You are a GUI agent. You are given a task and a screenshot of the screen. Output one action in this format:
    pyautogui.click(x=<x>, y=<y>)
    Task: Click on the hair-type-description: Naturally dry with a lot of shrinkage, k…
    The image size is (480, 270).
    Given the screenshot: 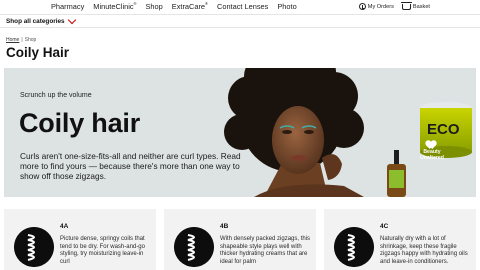 What is the action you would take?
    pyautogui.click(x=424, y=250)
    